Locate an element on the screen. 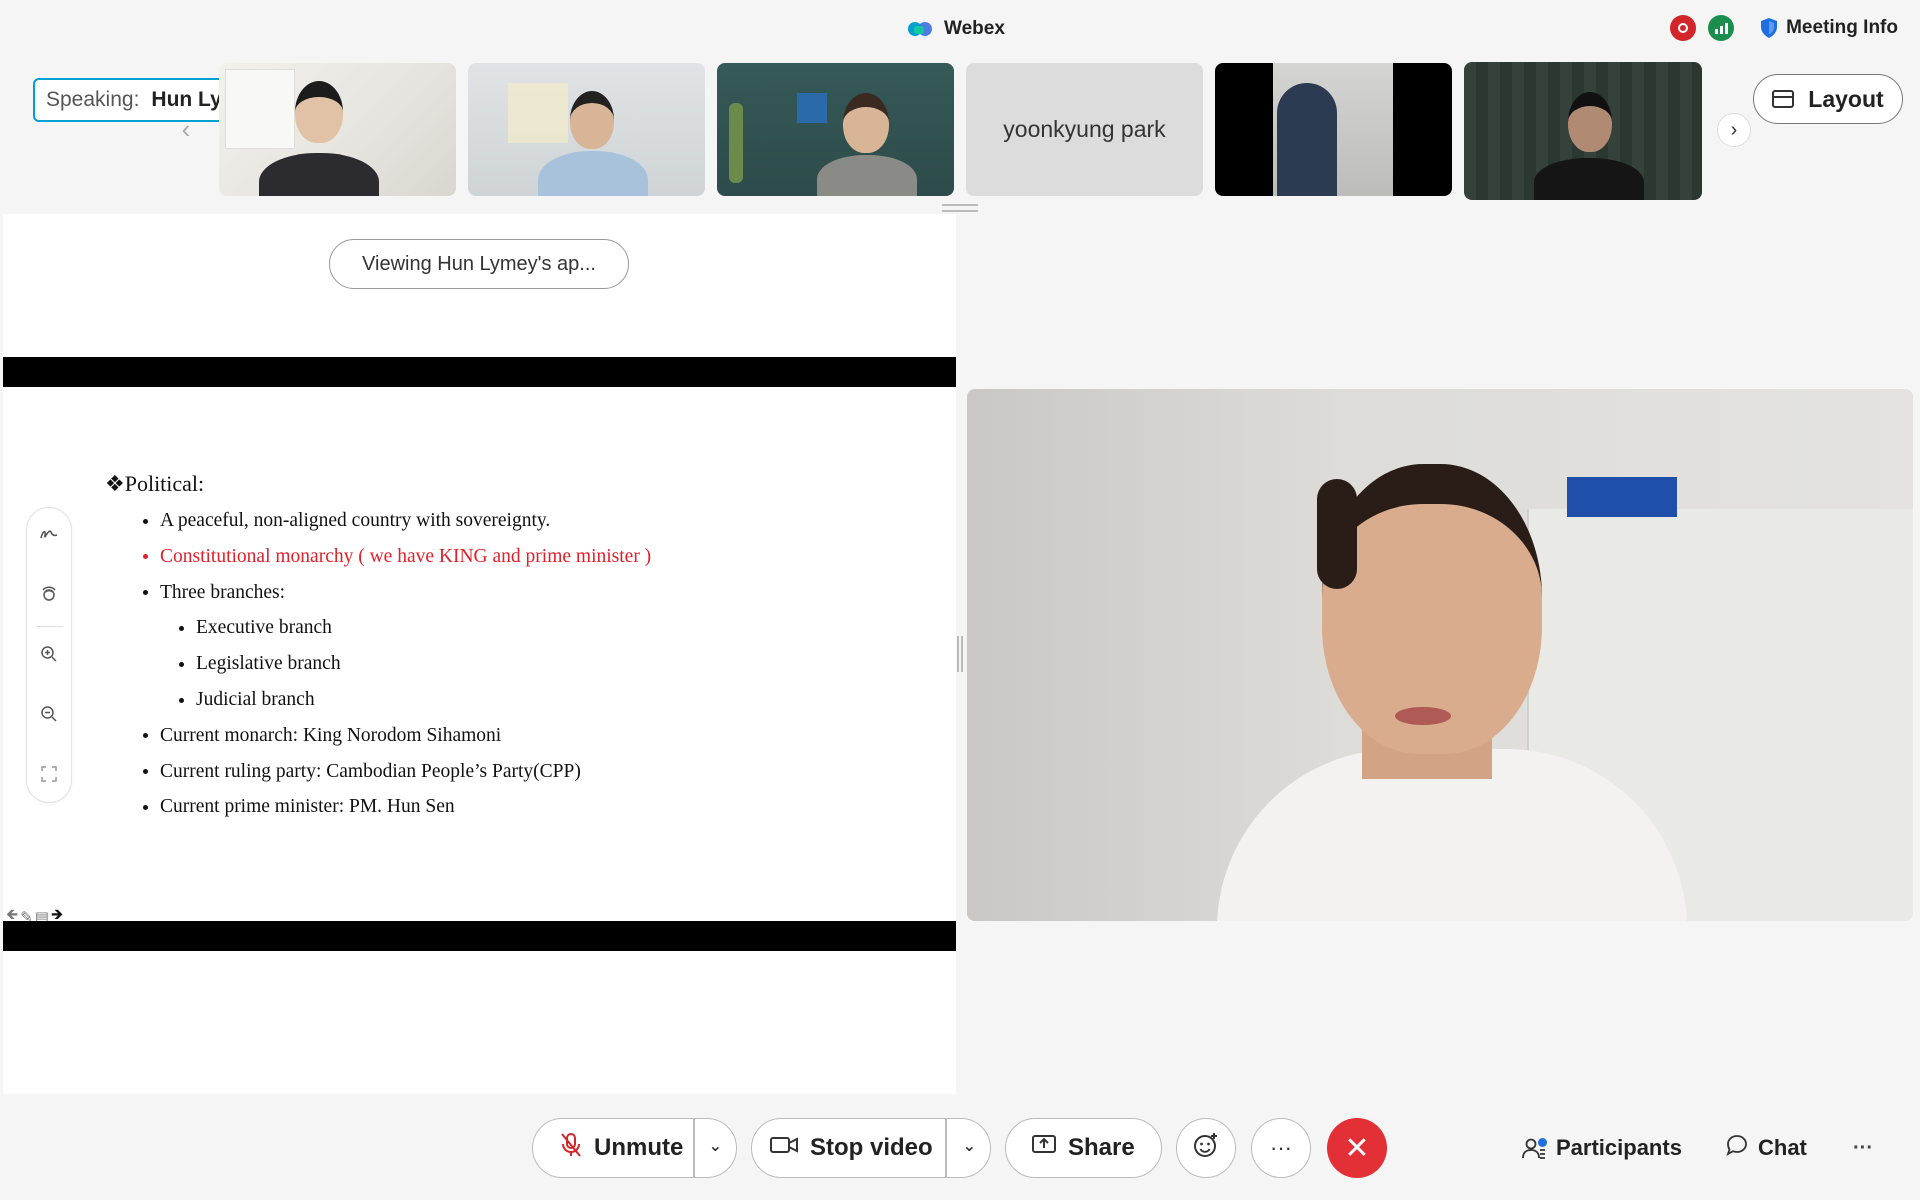 Image resolution: width=1920 pixels, height=1200 pixels. unmute-label: Unmute is located at coordinates (639, 1147).